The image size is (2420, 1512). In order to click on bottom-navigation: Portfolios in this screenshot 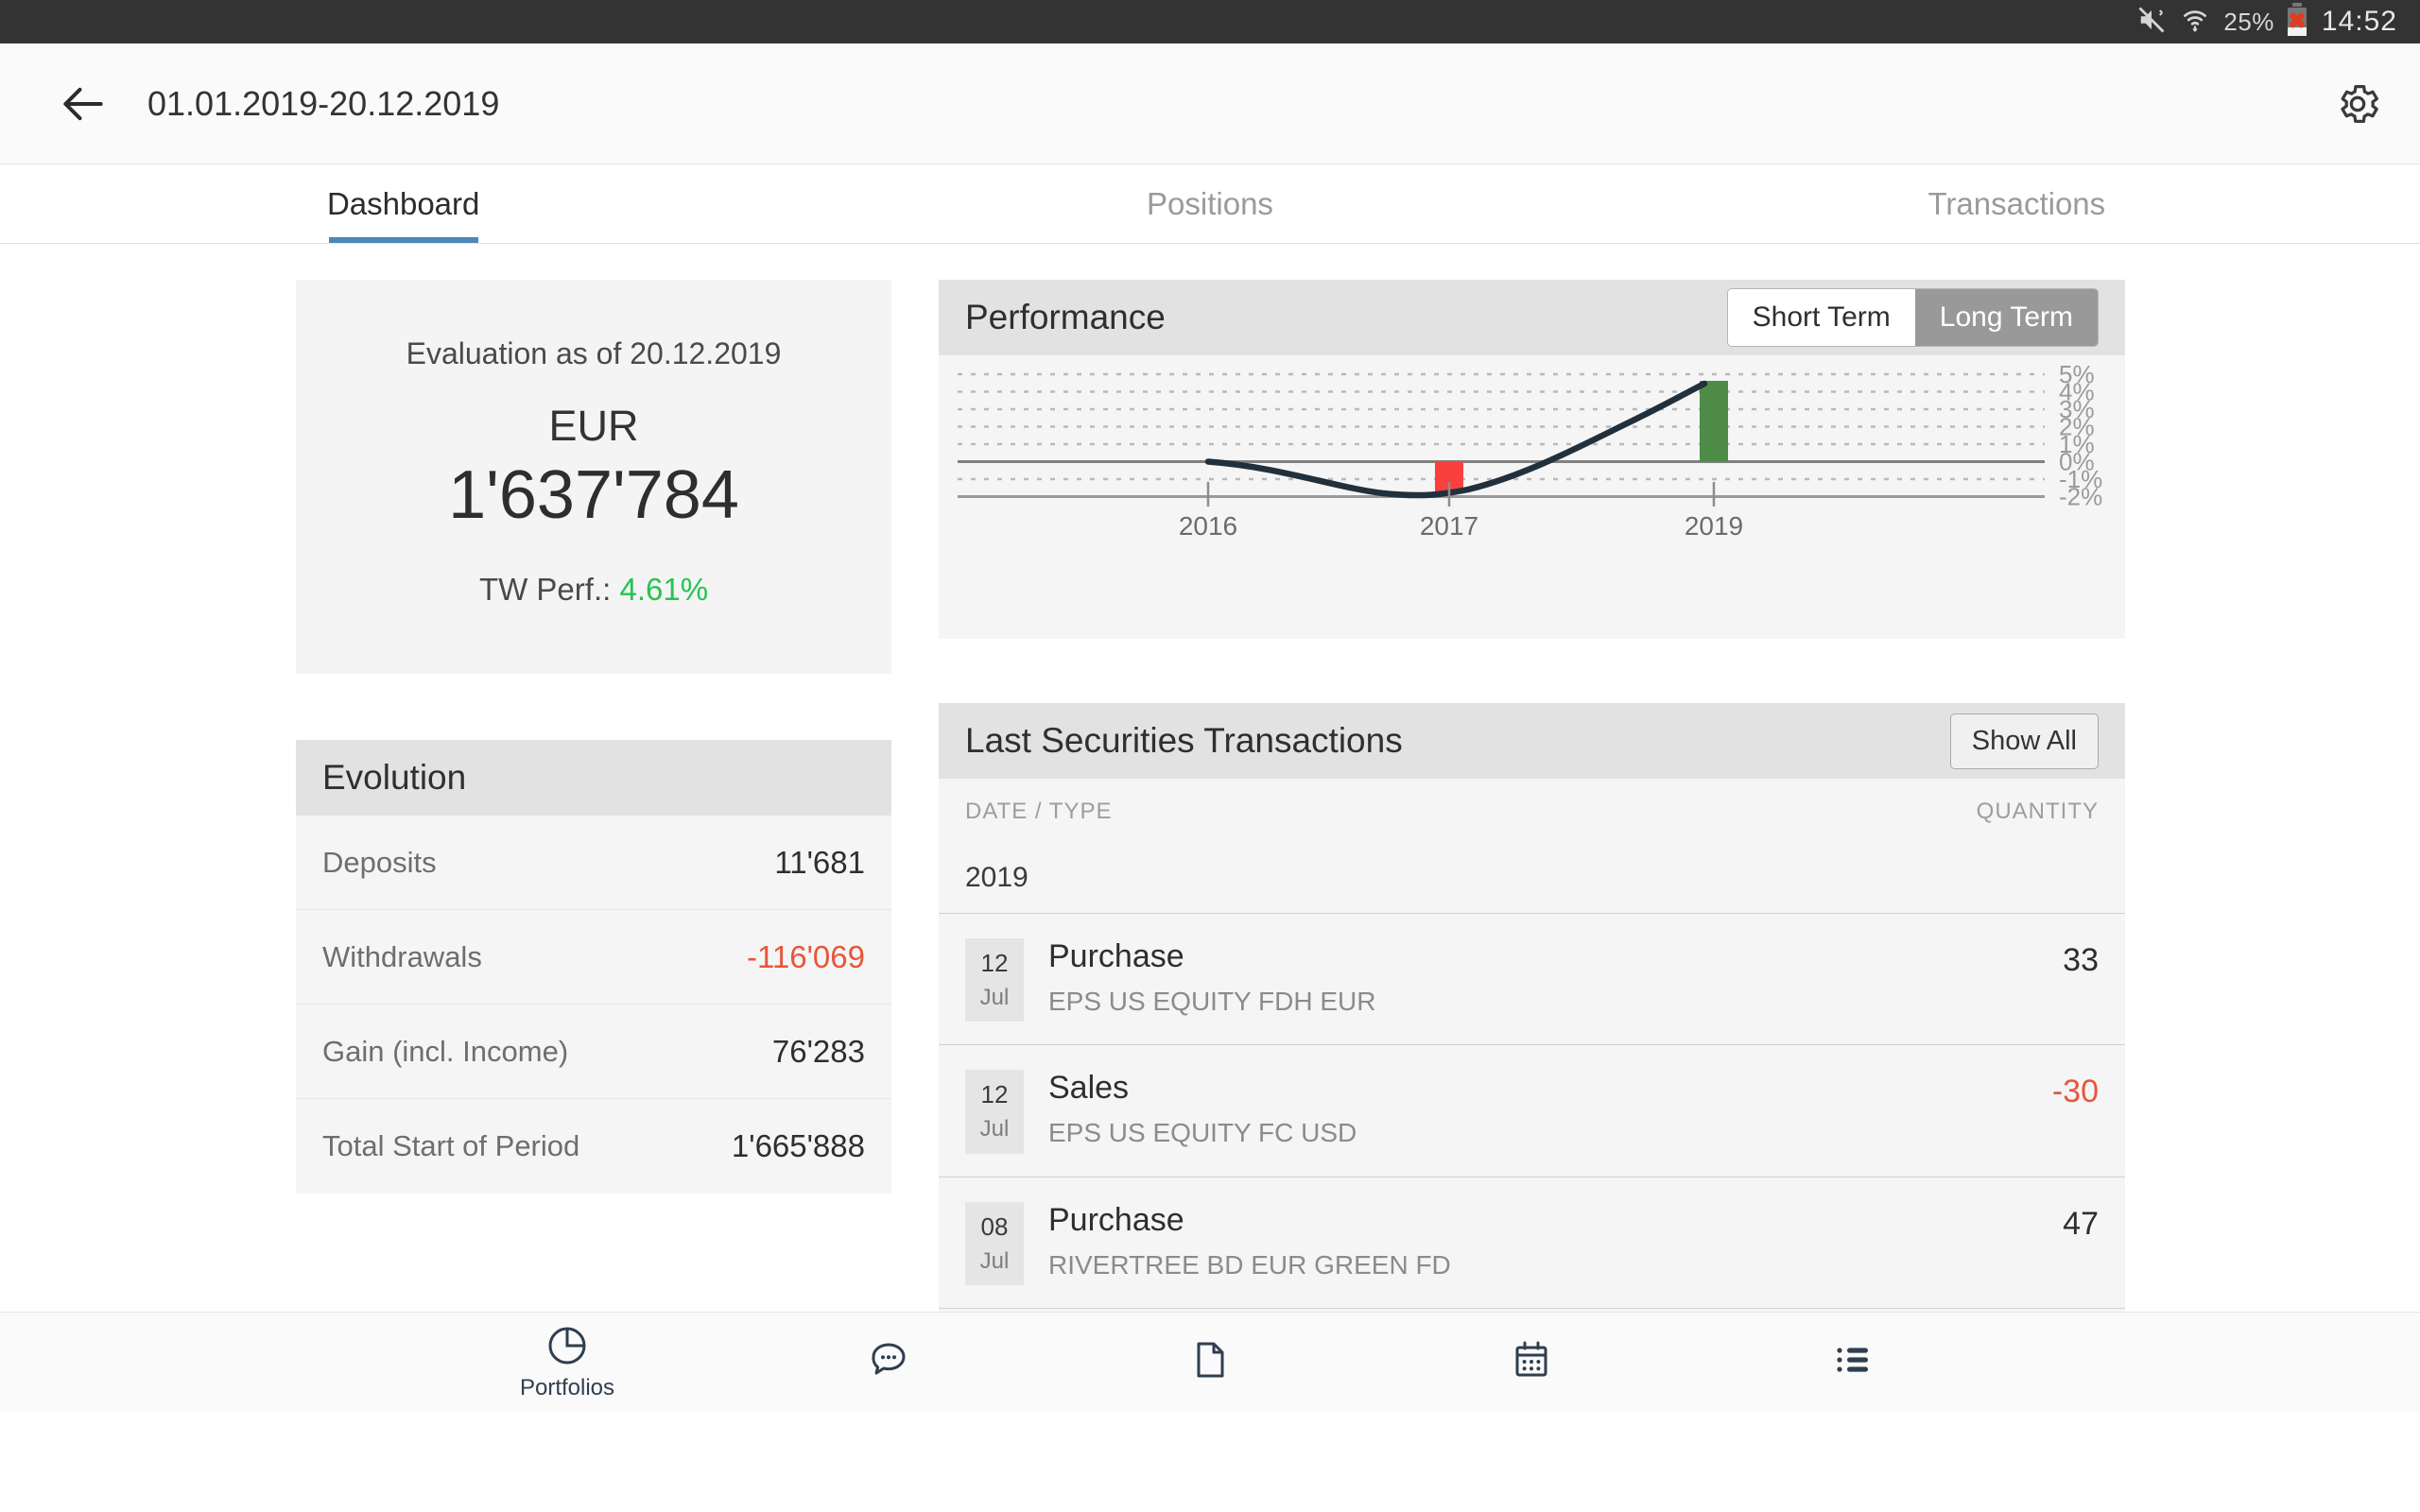, I will do `click(1210, 1362)`.